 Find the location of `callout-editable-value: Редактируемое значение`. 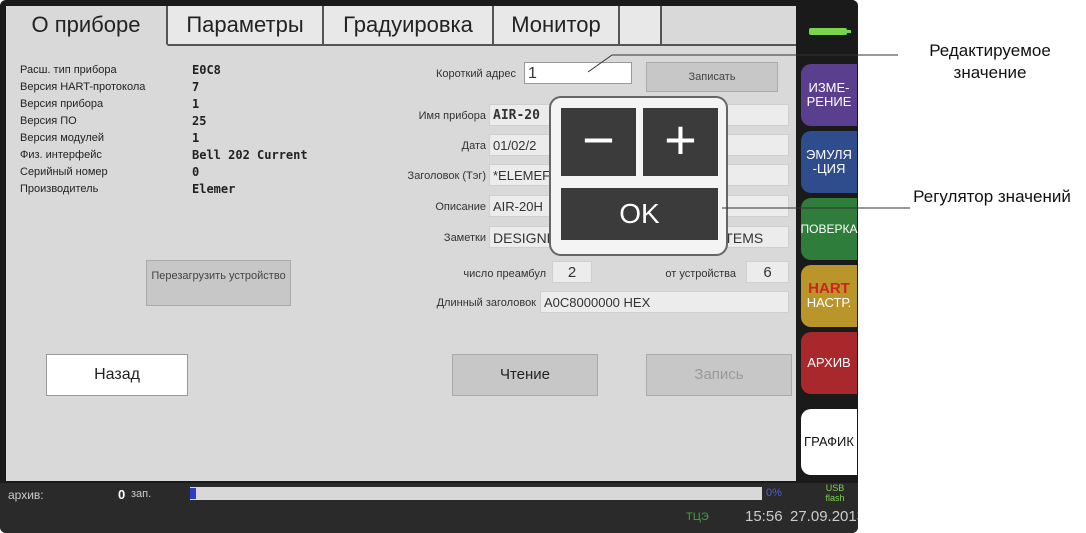

callout-editable-value: Редактируемое значение is located at coordinates (990, 61).